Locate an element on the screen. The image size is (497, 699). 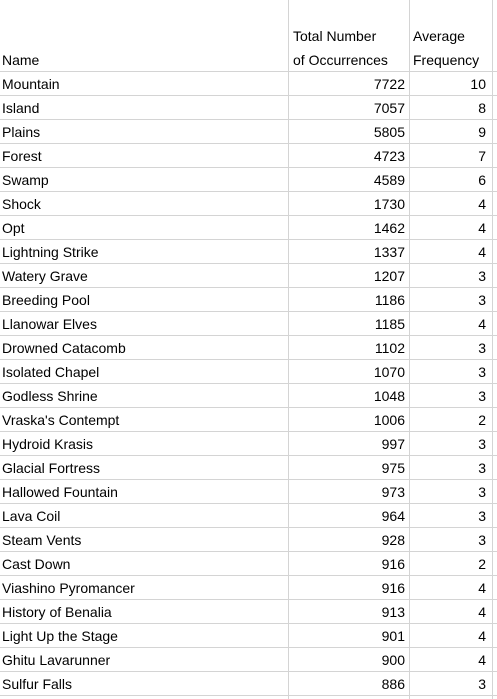
cell-name: History of Benalia is located at coordinates (144, 612).